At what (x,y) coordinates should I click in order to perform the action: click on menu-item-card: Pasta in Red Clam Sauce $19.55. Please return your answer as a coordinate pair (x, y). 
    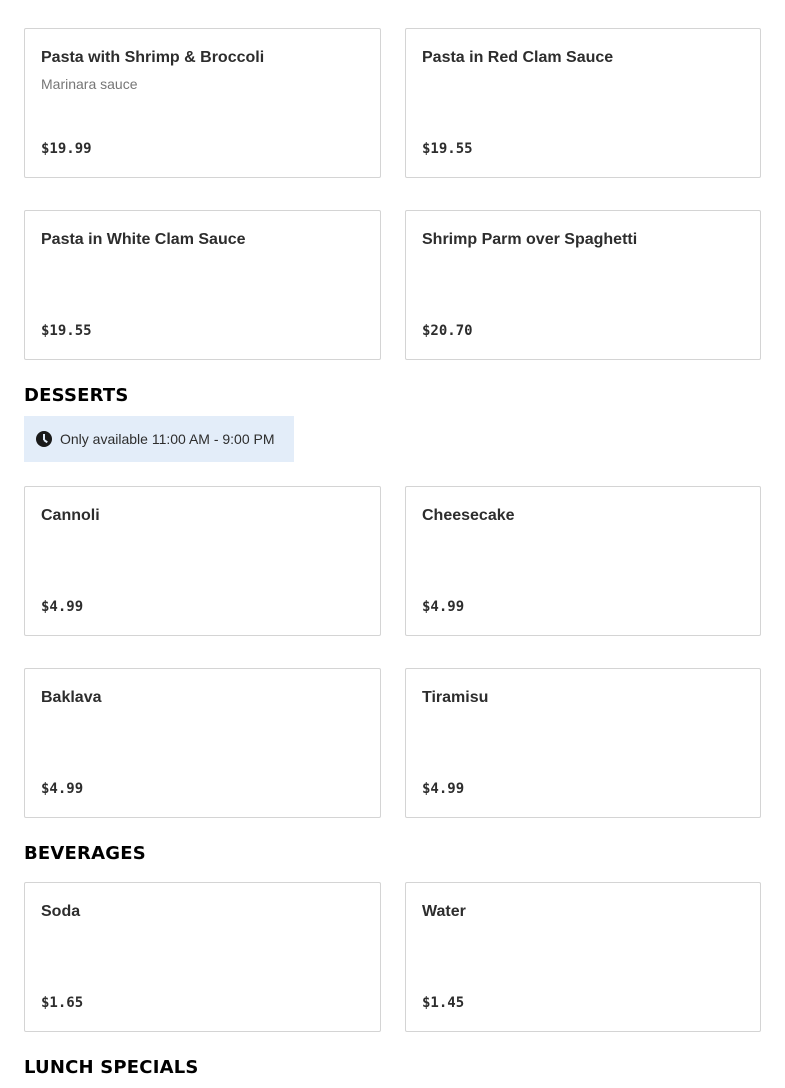
    Looking at the image, I should click on (583, 103).